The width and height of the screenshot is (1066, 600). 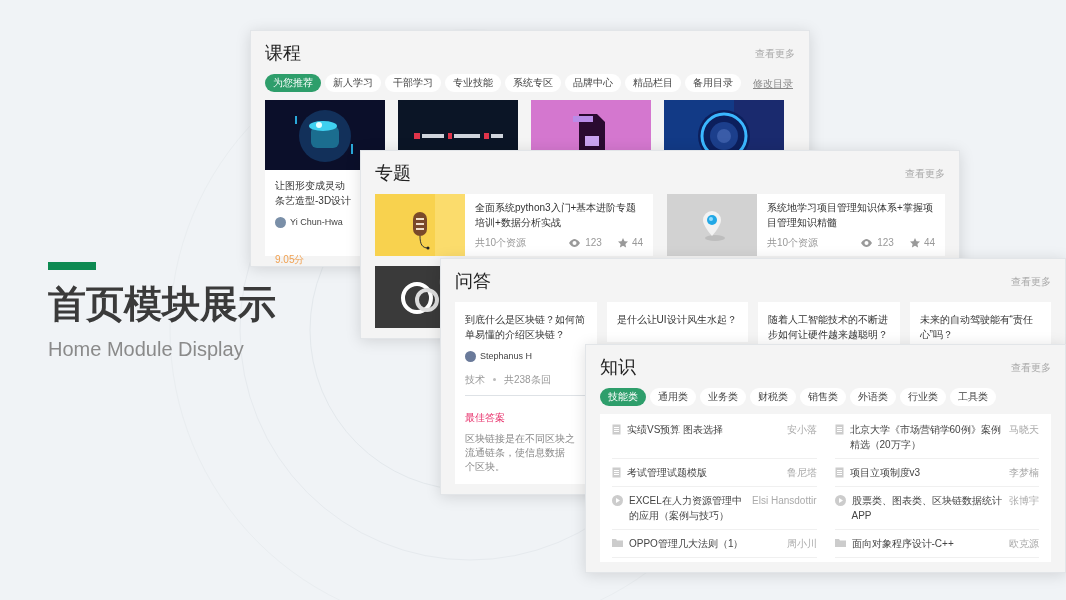 I want to click on answer-text-line: 区块链接是在不同区块之, so click(x=520, y=438).